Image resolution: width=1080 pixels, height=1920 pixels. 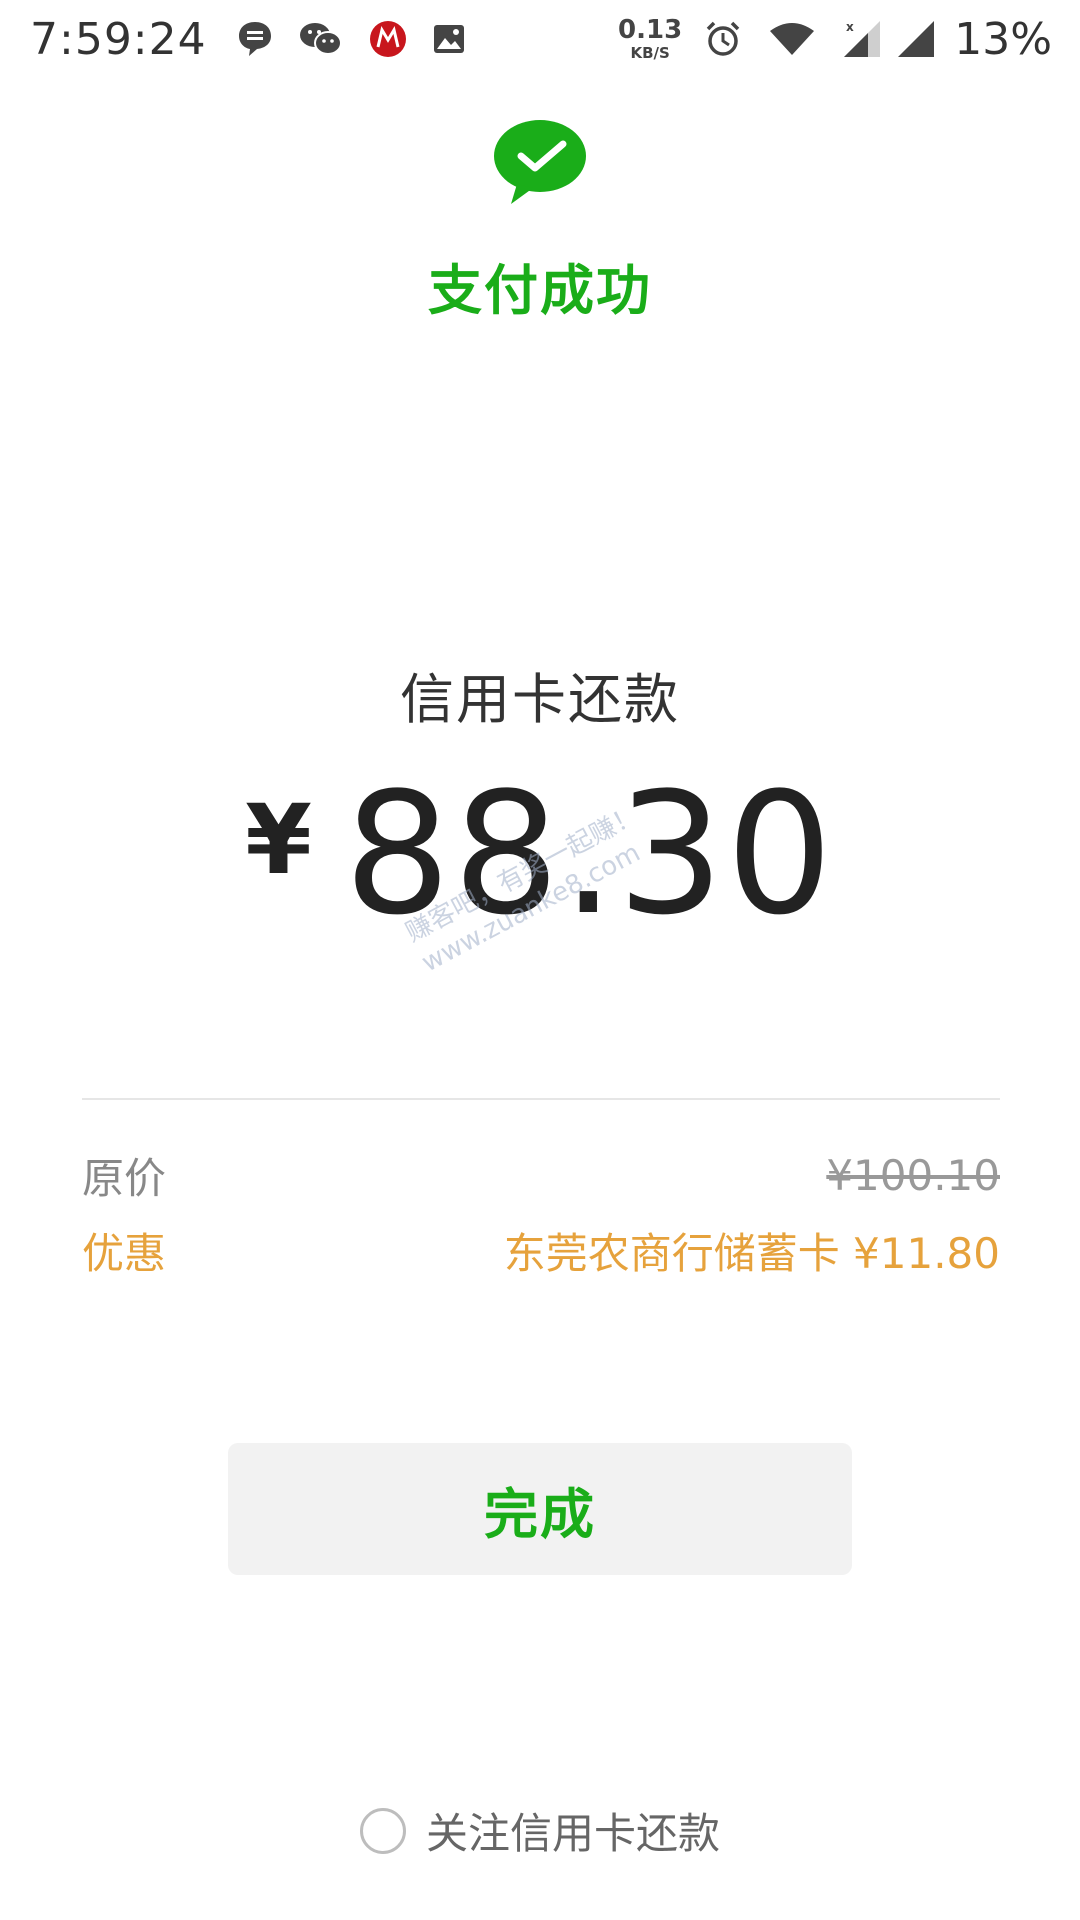 What do you see at coordinates (541, 1175) in the screenshot?
I see `original-price-row: 原价 ¥100.10` at bounding box center [541, 1175].